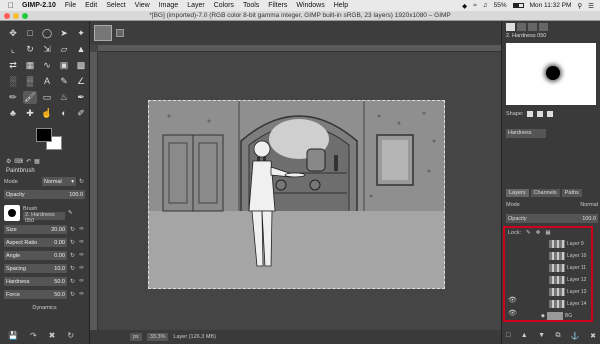 This screenshot has height=344, width=600. What do you see at coordinates (589, 205) in the screenshot?
I see `layer-mode-select: Normal` at bounding box center [589, 205].